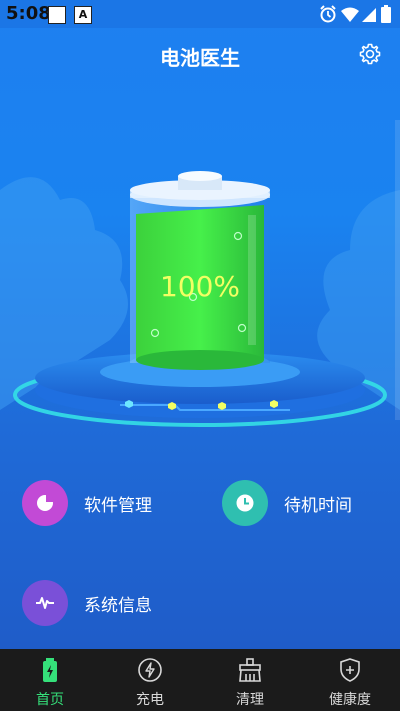 This screenshot has width=400, height=711. I want to click on system-info-label: 系统信息, so click(118, 605).